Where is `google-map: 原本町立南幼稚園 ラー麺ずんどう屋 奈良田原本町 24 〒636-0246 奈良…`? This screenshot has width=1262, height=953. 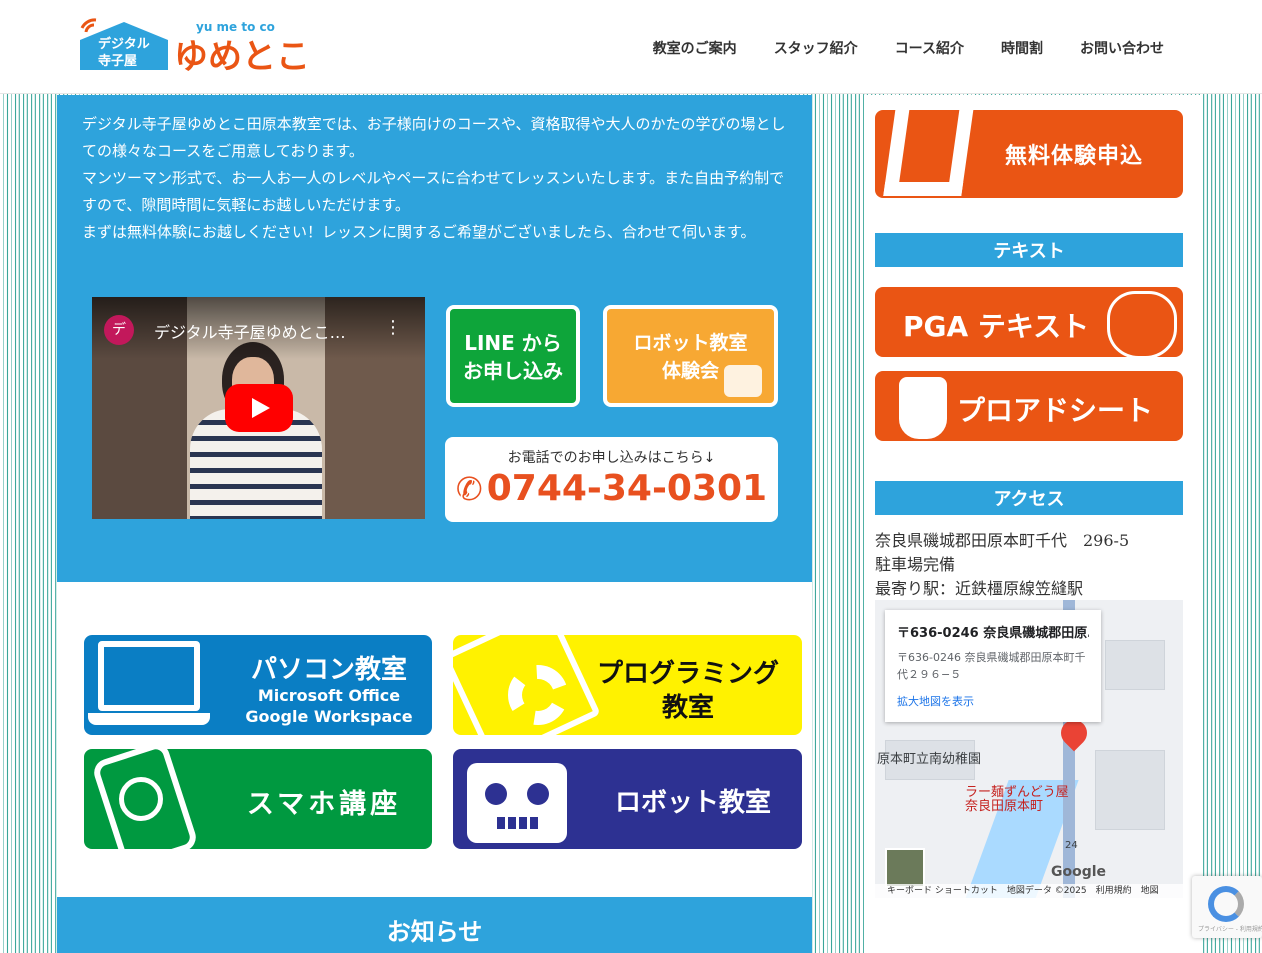
google-map: 原本町立南幼稚園 ラー麺ずんどう屋 奈良田原本町 24 〒636-0246 奈良… is located at coordinates (1029, 749).